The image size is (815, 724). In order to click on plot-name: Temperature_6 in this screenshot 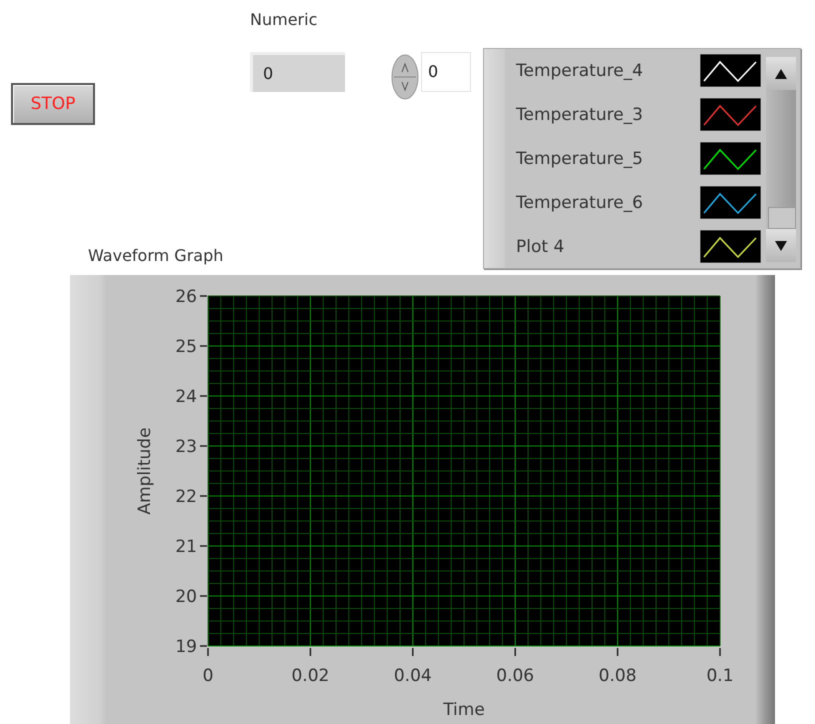, I will do `click(580, 202)`.